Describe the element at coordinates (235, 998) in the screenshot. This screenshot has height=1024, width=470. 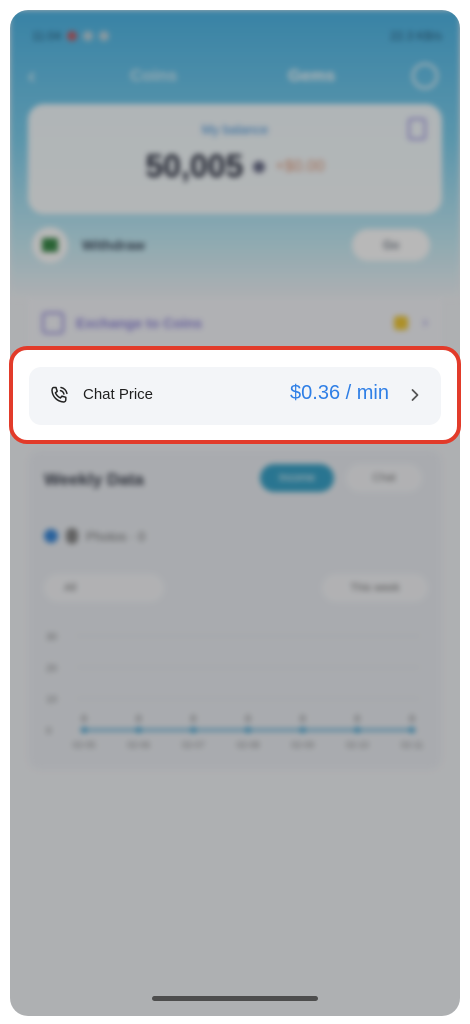
I see `home-indicator` at that location.